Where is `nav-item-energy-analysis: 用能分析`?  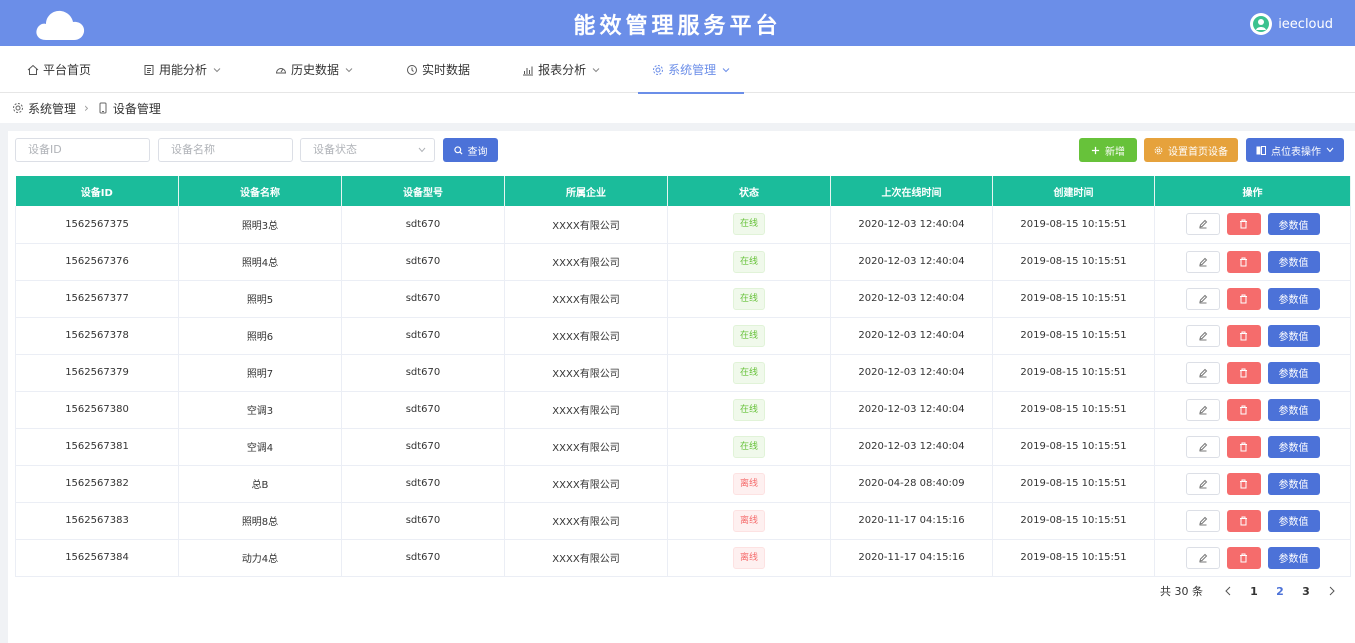
nav-item-energy-analysis: 用能分析 is located at coordinates (182, 69).